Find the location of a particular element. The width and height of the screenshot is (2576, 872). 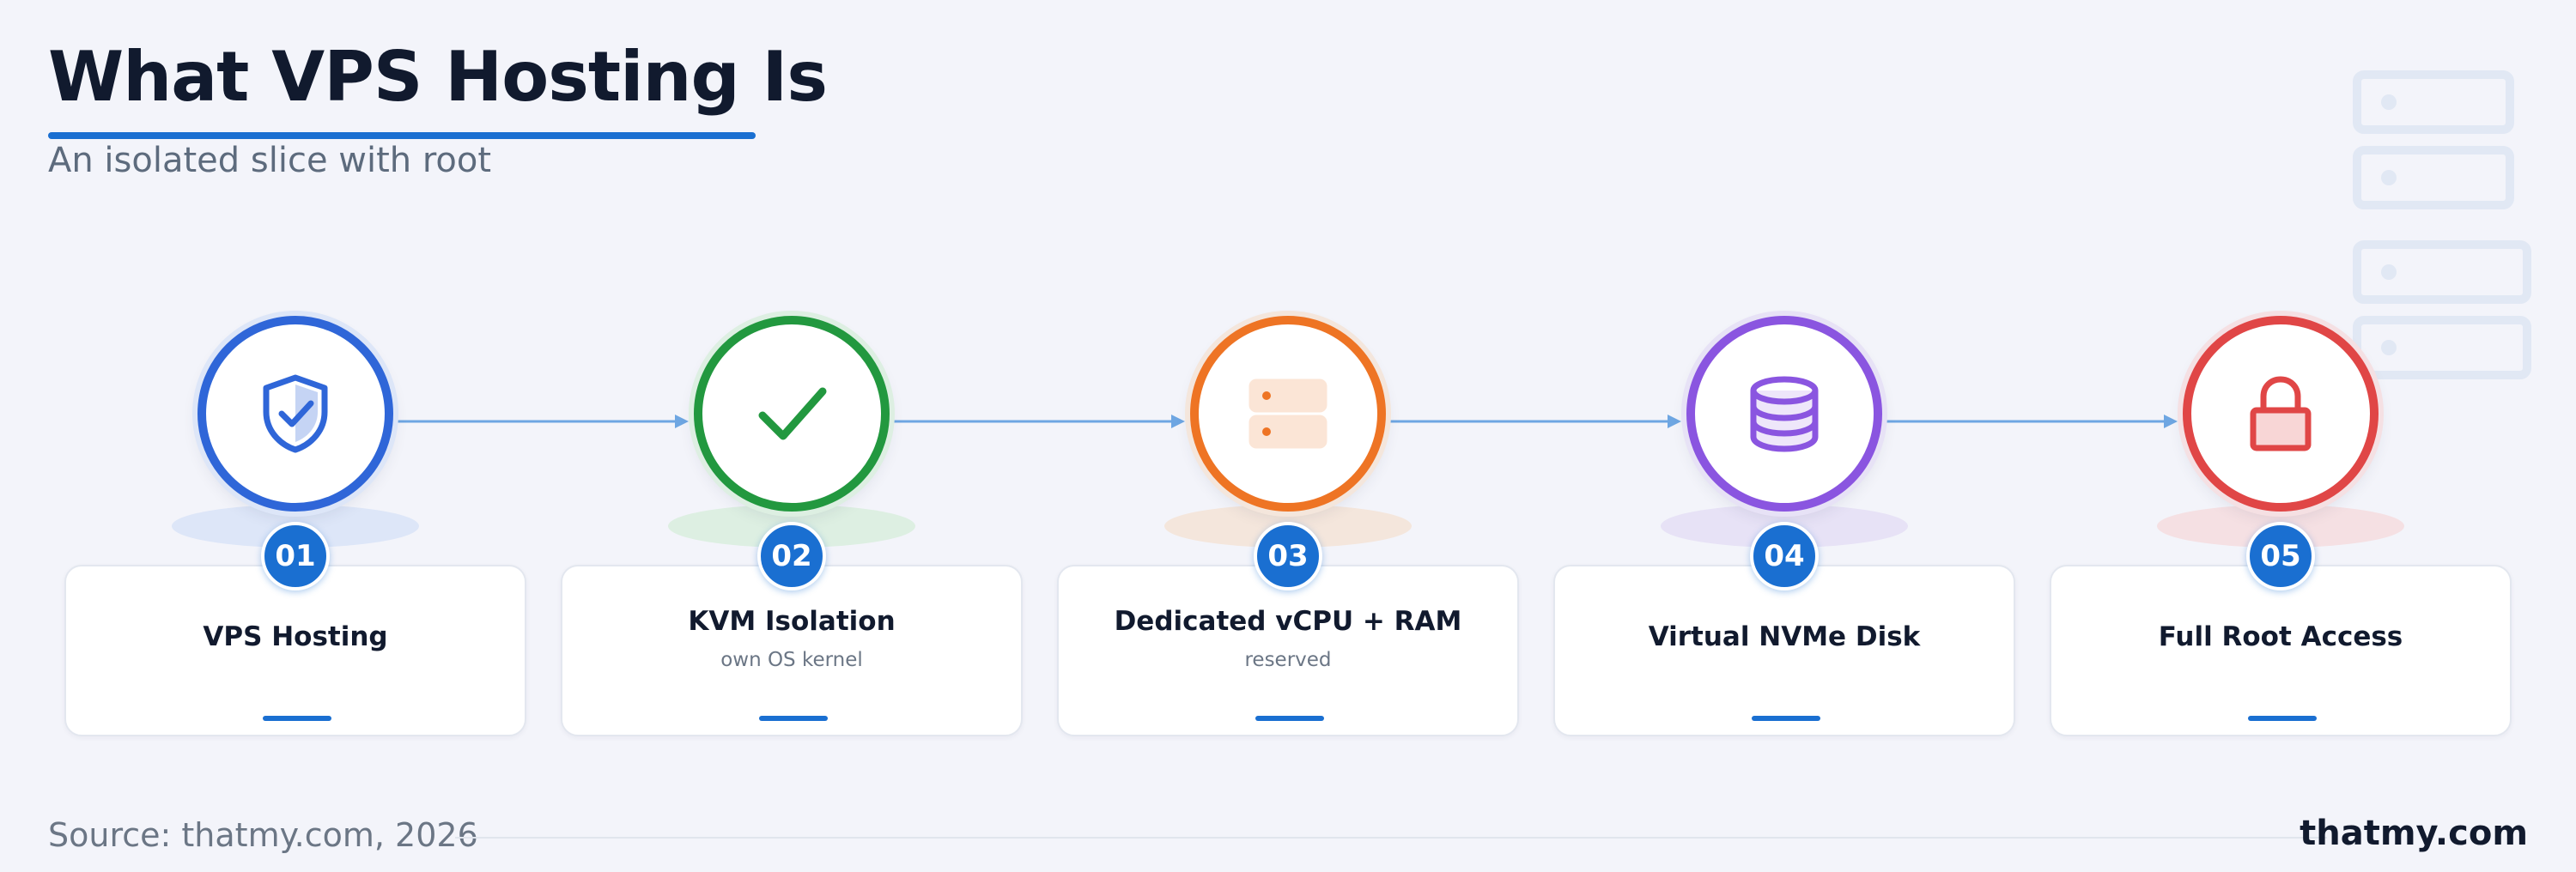

step-title: Full Root Access is located at coordinates (2280, 636).